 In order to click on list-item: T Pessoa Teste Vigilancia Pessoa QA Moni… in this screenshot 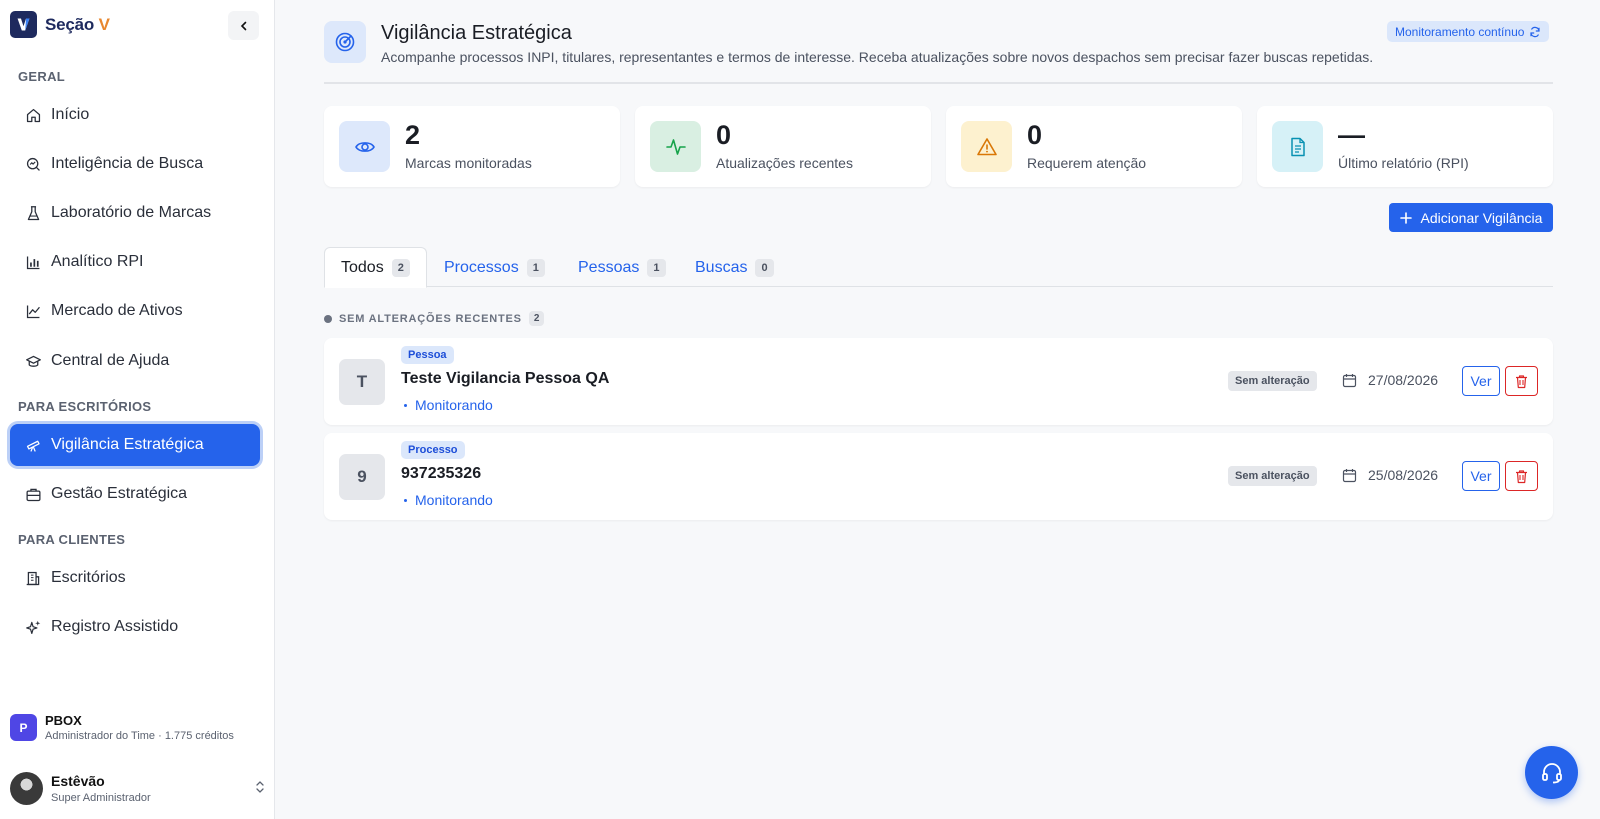, I will do `click(938, 381)`.